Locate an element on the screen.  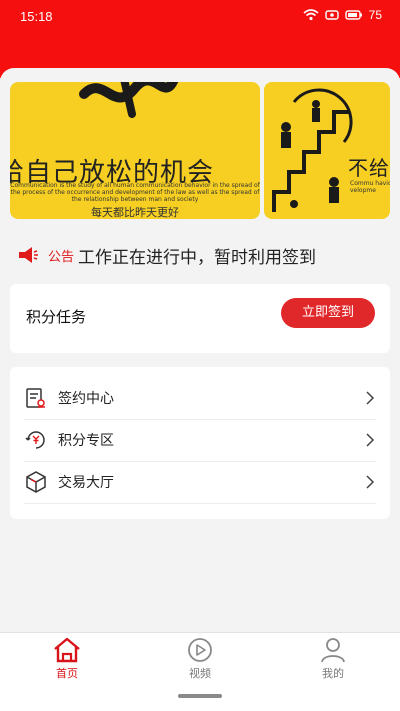
tab-label: 我的 is located at coordinates (333, 673).